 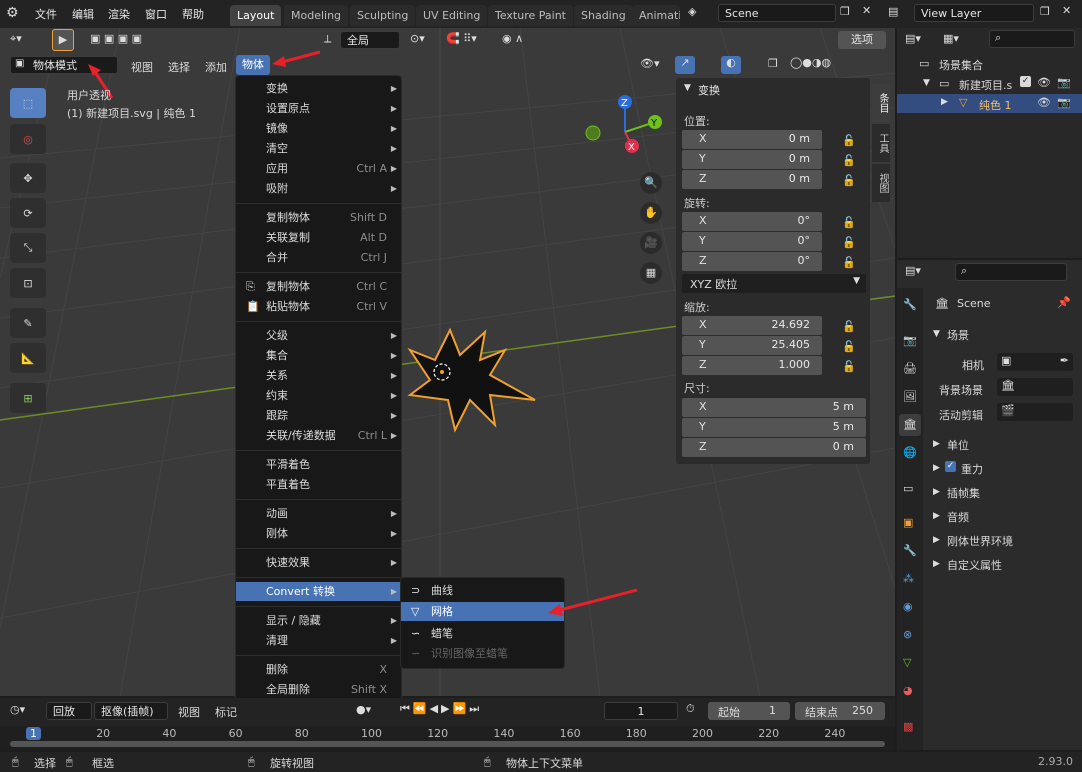 I want to click on proportional-edit-icon: ◉ ∧, so click(x=512, y=38).